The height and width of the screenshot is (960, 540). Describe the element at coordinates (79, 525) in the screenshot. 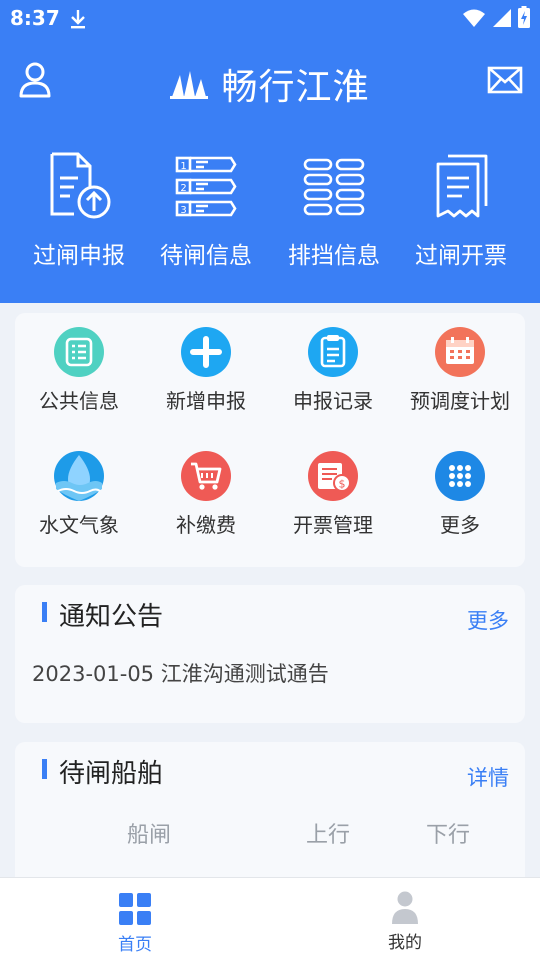

I see `grid-item-label: 水文气象` at that location.